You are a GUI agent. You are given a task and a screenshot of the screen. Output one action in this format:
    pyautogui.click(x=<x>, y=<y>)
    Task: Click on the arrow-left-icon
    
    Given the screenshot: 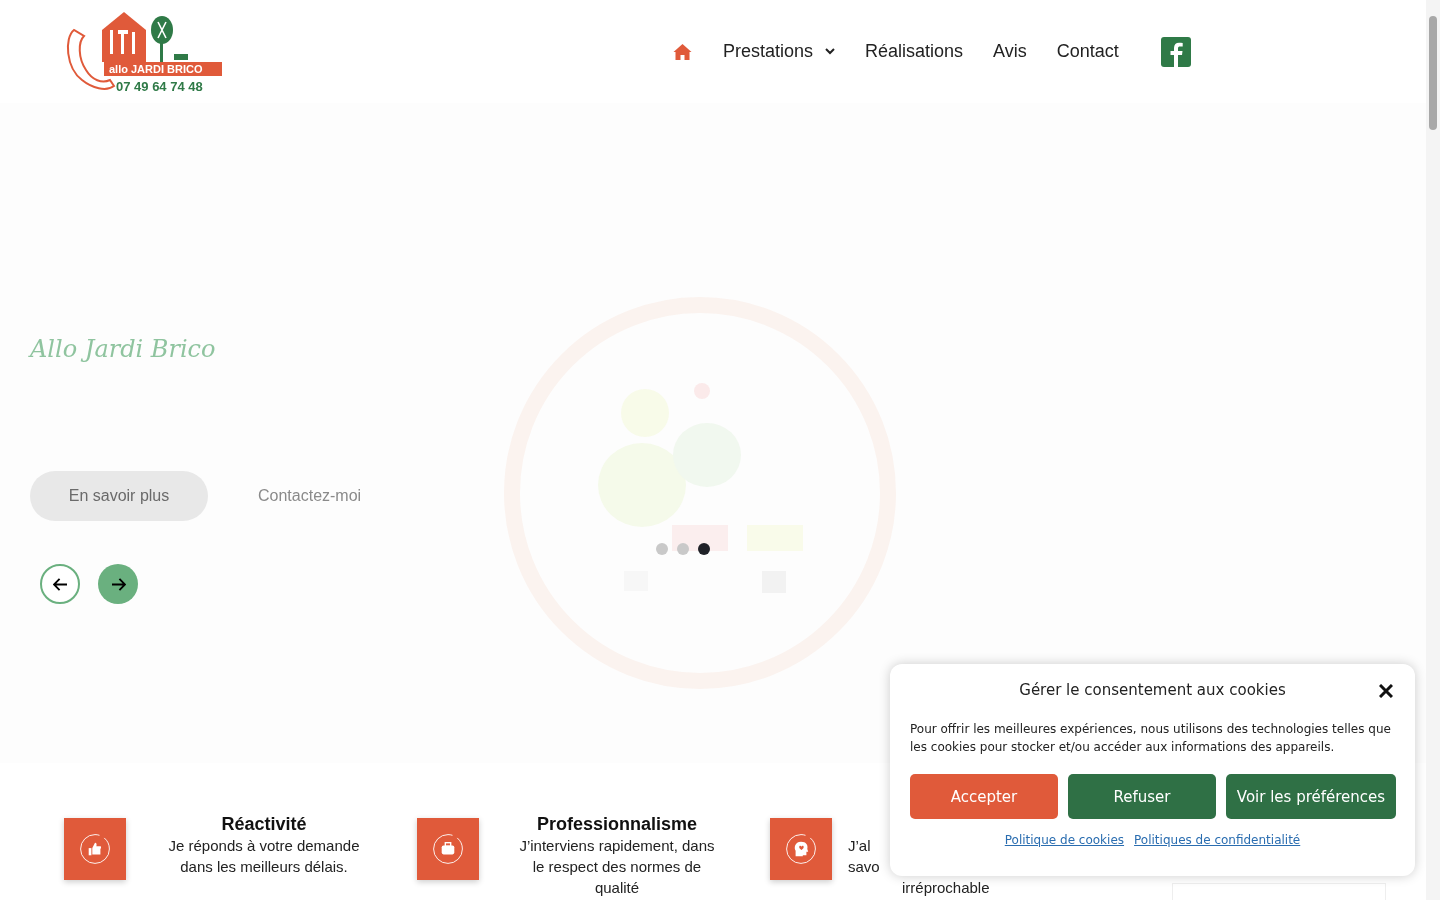 What is the action you would take?
    pyautogui.click(x=60, y=584)
    